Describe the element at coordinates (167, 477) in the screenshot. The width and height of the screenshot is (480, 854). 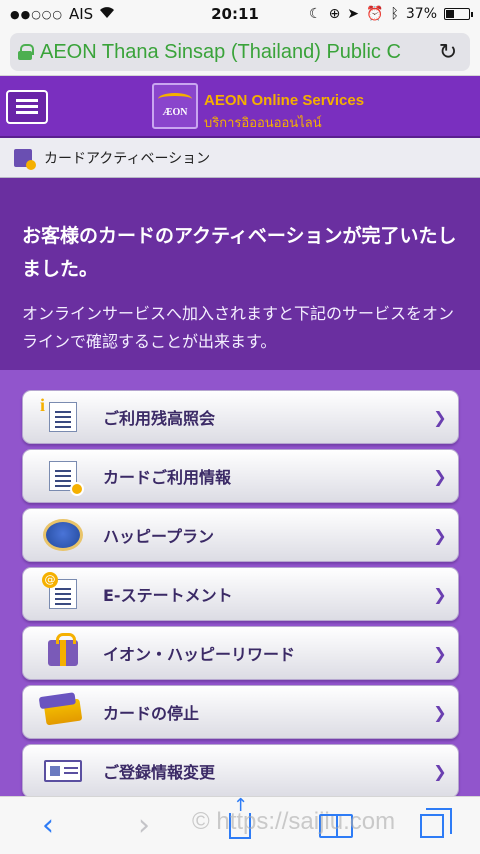
I see `menu-item-label: カードご利用情報` at that location.